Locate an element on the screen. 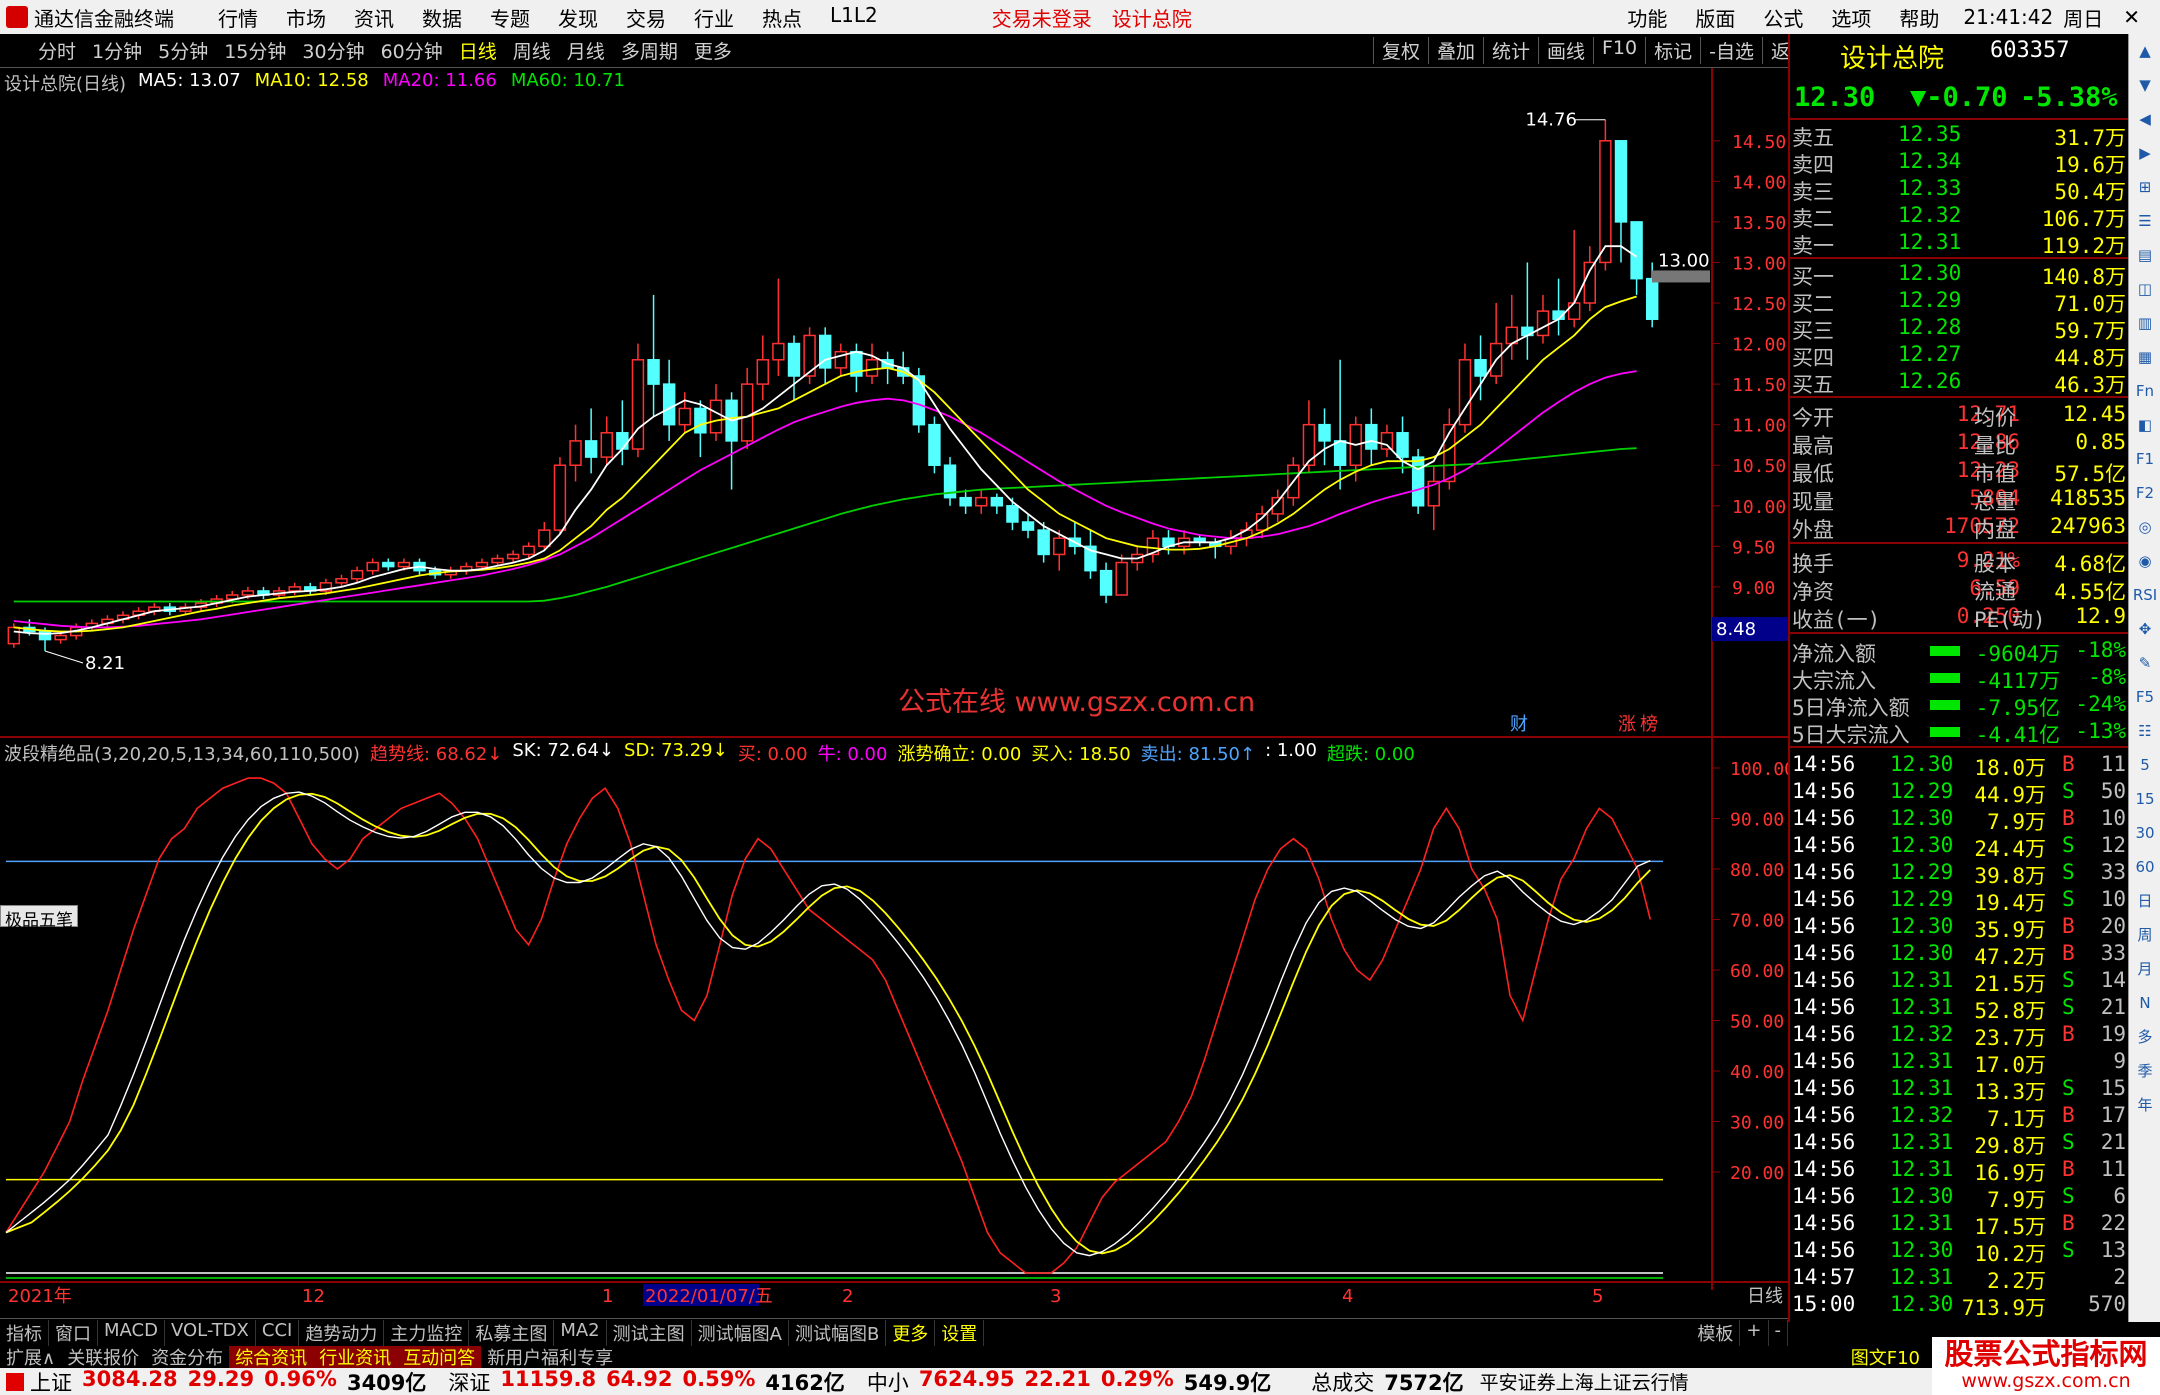 Image resolution: width=2160 pixels, height=1395 pixels. side-tool-29: 多 is located at coordinates (2144, 1037).